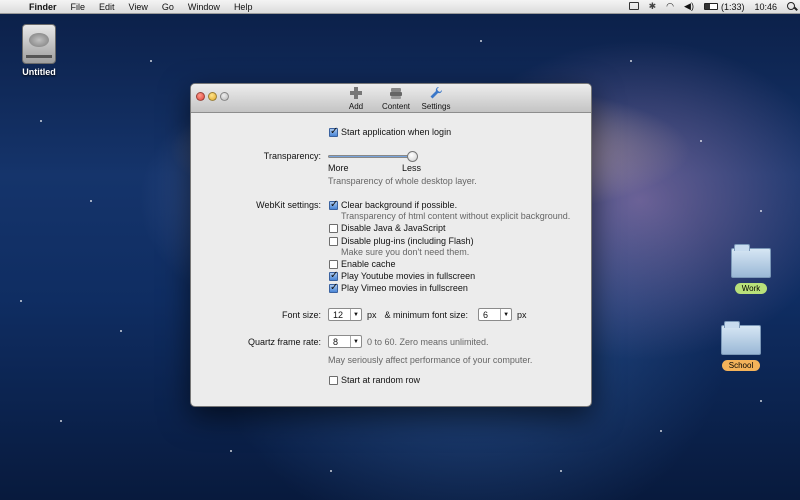  What do you see at coordinates (653, 6) in the screenshot?
I see `bluetooth-icon: ✱` at bounding box center [653, 6].